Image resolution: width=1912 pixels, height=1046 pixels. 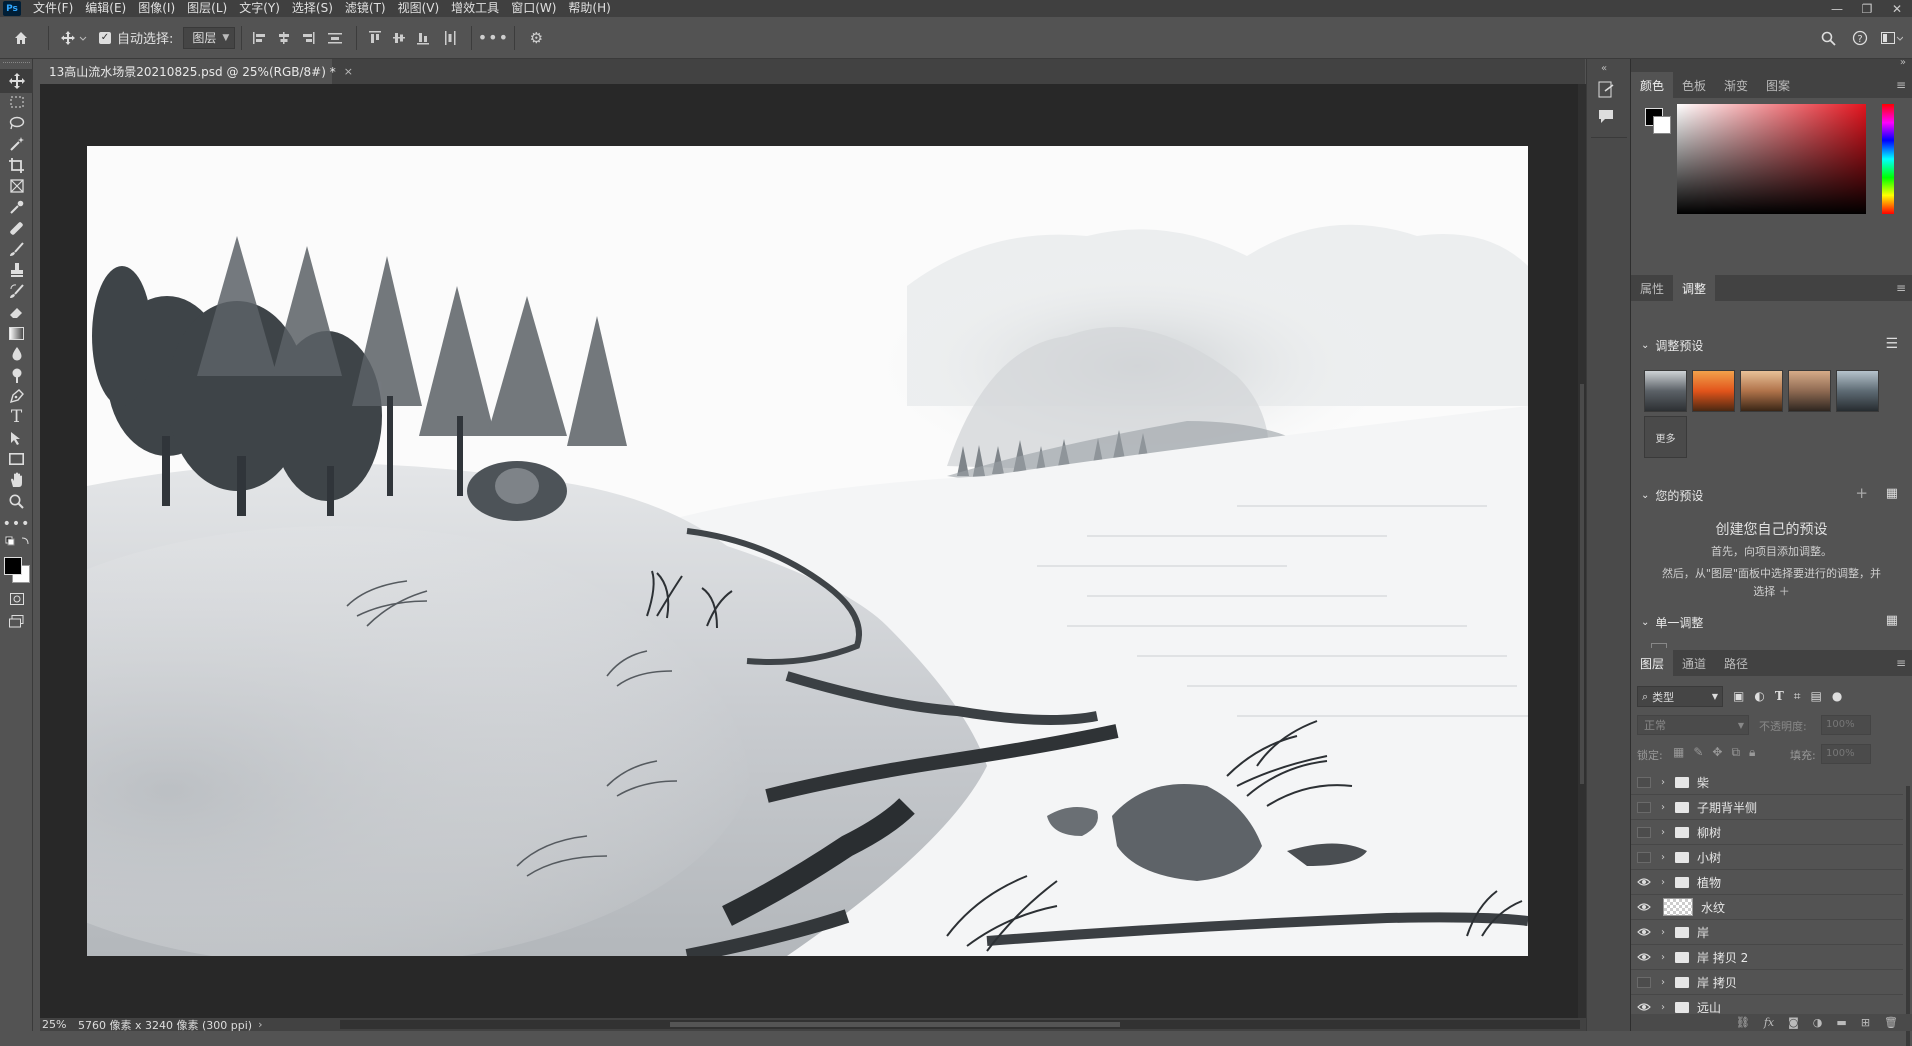 I want to click on layer-row: › 岸 拷贝 2, so click(x=1767, y=957).